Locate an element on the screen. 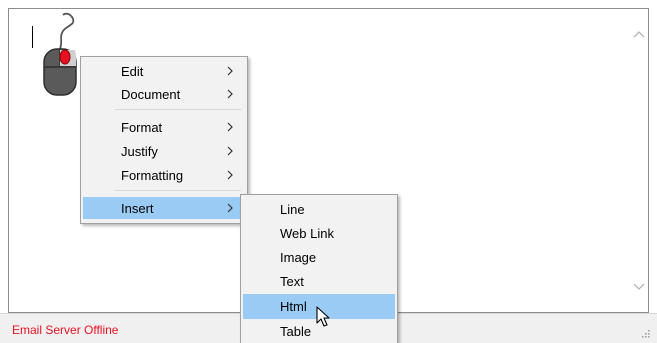 Image resolution: width=657 pixels, height=343 pixels. chevron-up-icon is located at coordinates (639, 34).